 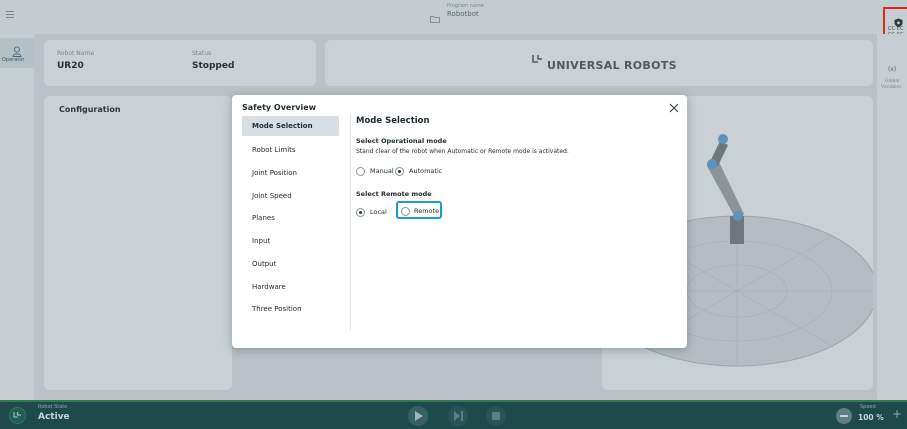 What do you see at coordinates (399, 171) in the screenshot?
I see `automatic-radio` at bounding box center [399, 171].